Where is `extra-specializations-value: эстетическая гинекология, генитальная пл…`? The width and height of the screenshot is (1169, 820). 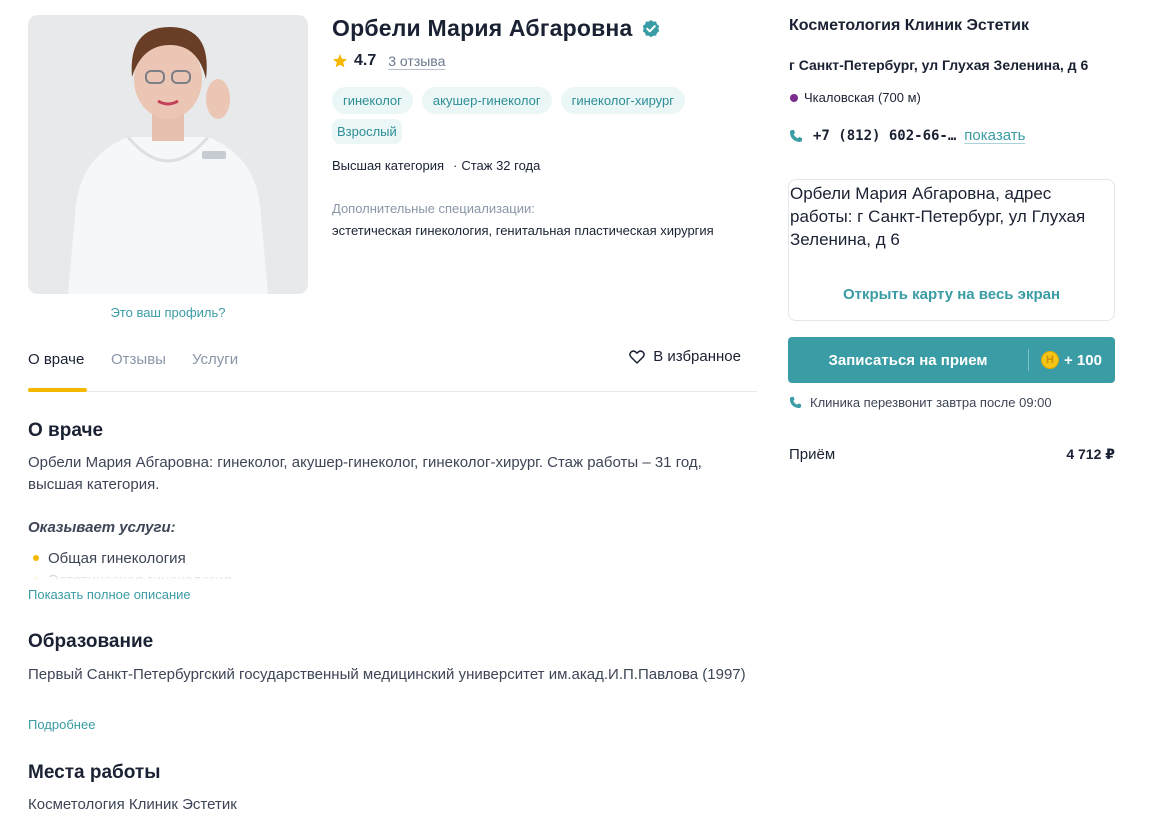 extra-specializations-value: эстетическая гинекология, генитальная пл… is located at coordinates (523, 230).